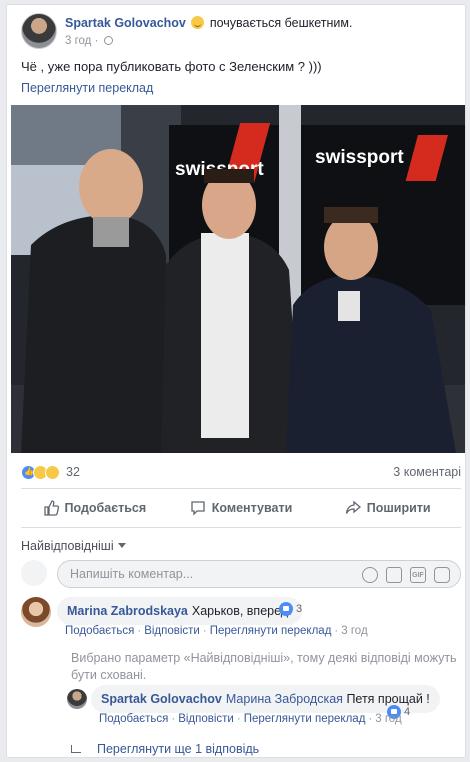 The height and width of the screenshot is (762, 470). Describe the element at coordinates (78, 41) in the screenshot. I see `post-time: 3 год` at that location.